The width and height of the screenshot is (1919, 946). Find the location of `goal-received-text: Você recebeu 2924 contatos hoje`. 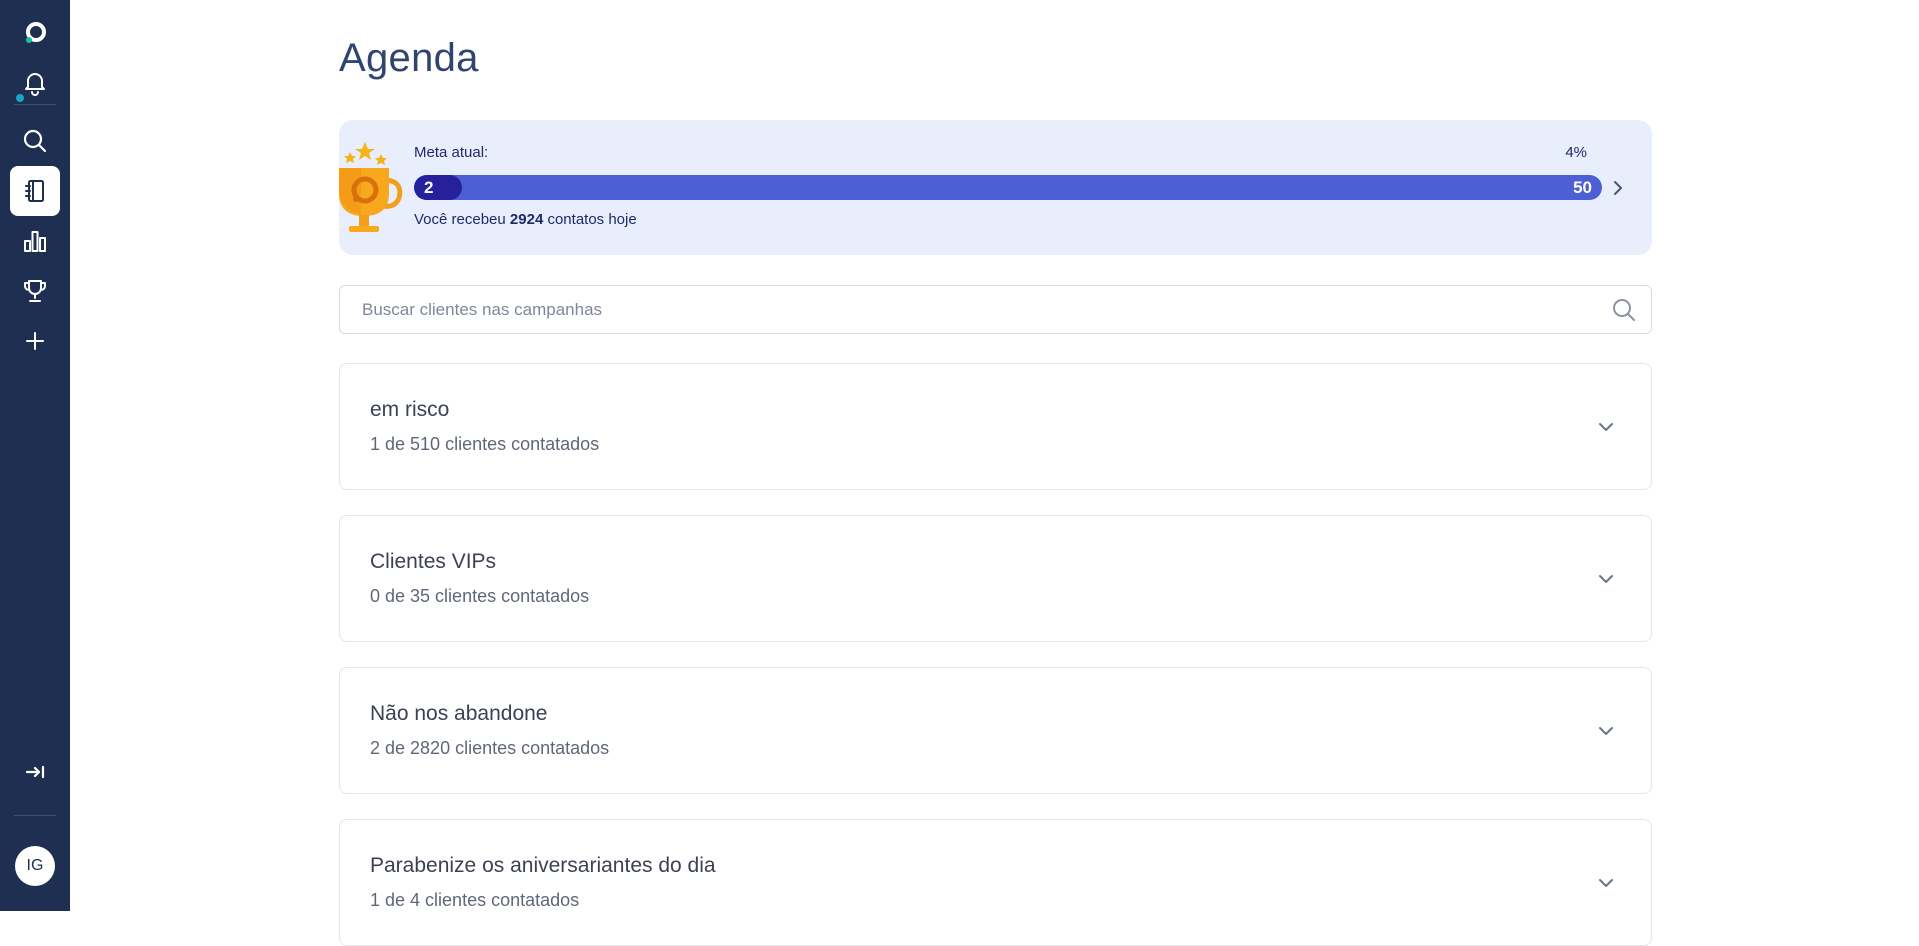

goal-received-text: Você recebeu 2924 contatos hoje is located at coordinates (525, 219).